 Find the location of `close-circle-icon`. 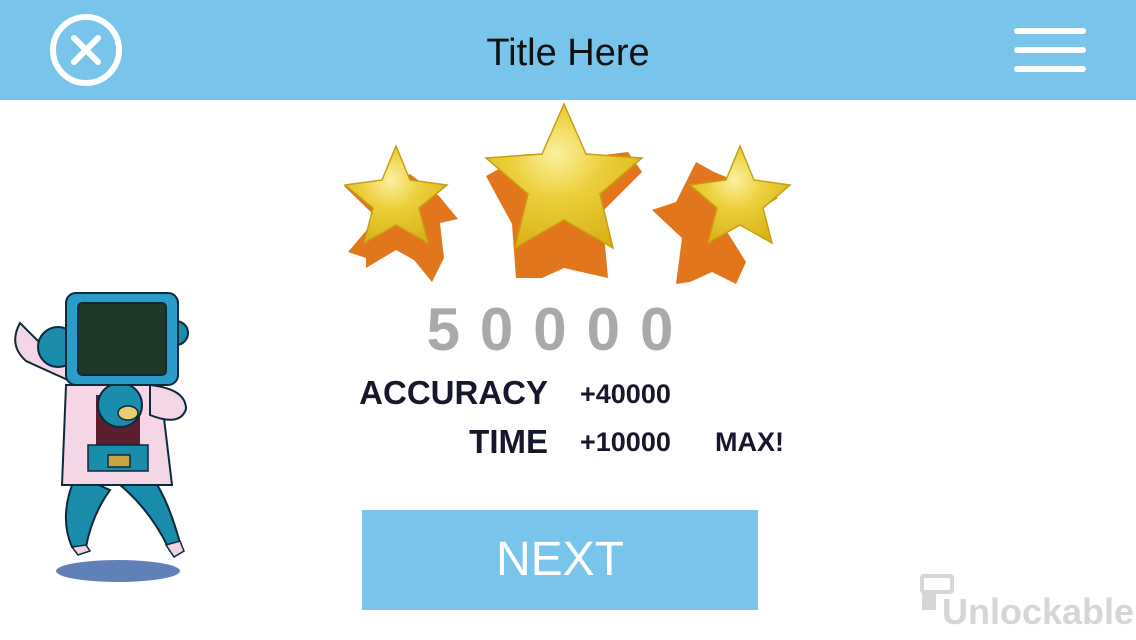

close-circle-icon is located at coordinates (86, 50).